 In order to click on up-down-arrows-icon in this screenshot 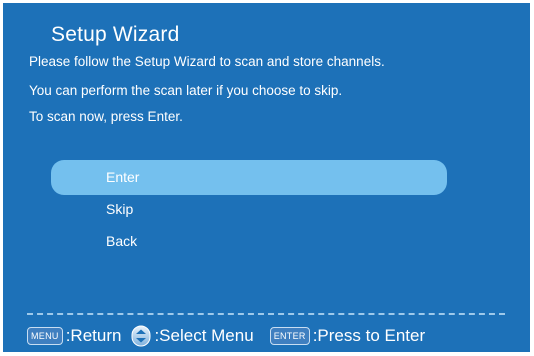, I will do `click(141, 336)`.